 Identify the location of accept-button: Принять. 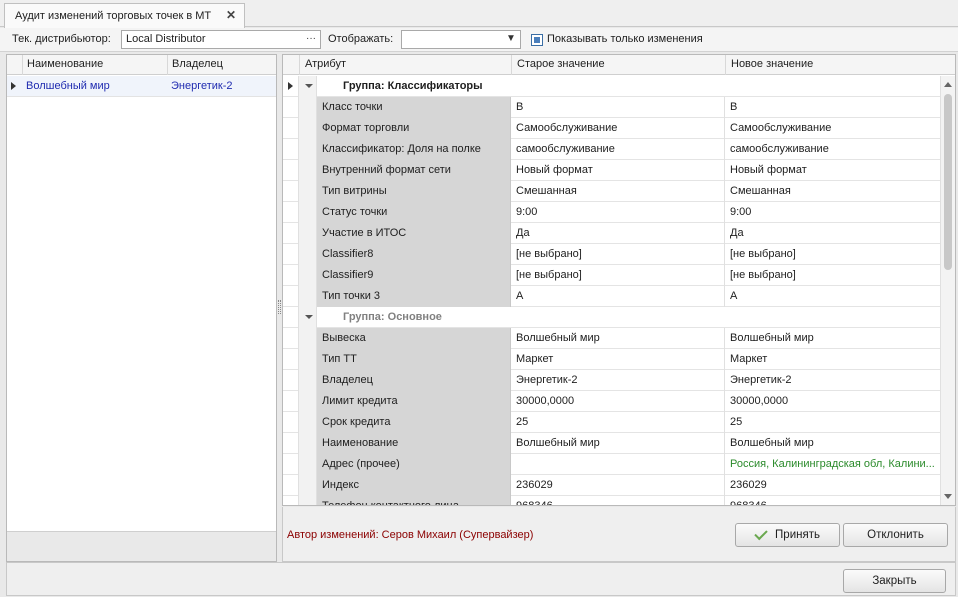
(787, 535).